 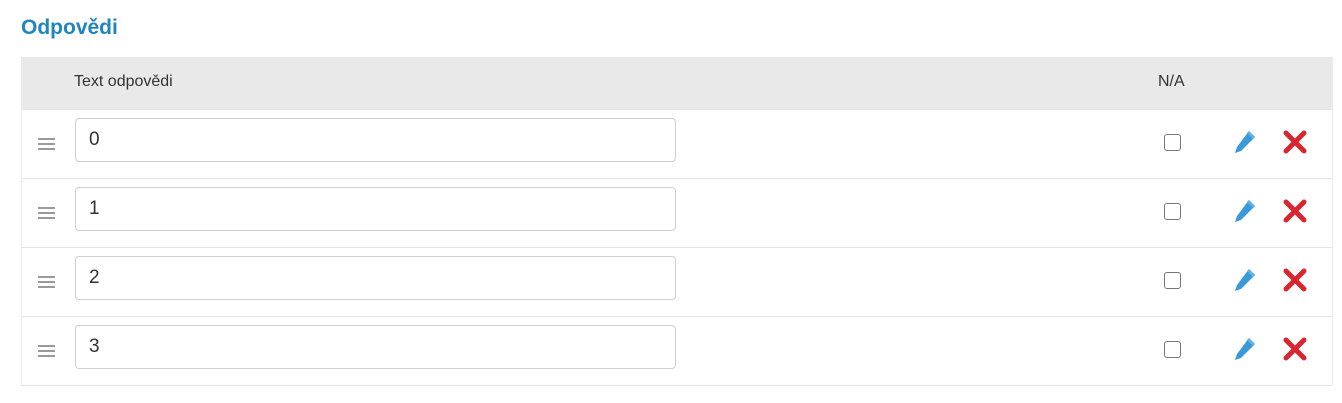 What do you see at coordinates (69, 27) in the screenshot?
I see `section-title: Odpovědi` at bounding box center [69, 27].